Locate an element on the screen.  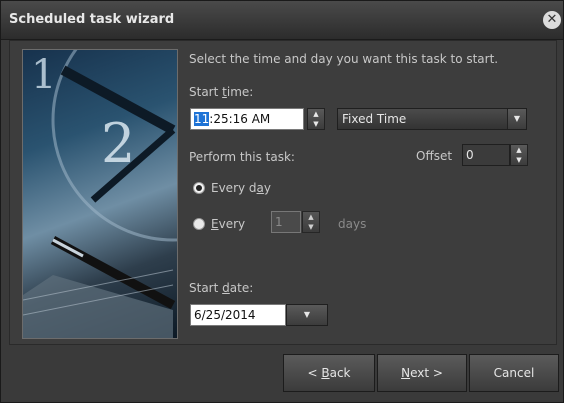
title-bar: Scheduled task wizard ✕ is located at coordinates (282, 20).